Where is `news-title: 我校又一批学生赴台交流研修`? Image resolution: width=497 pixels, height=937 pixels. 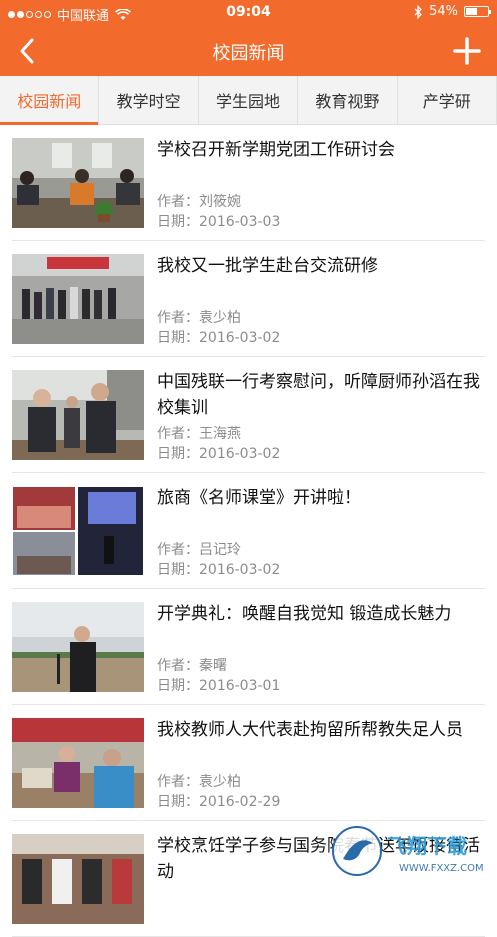
news-title: 我校又一批学生赴台交流研修 is located at coordinates (267, 266).